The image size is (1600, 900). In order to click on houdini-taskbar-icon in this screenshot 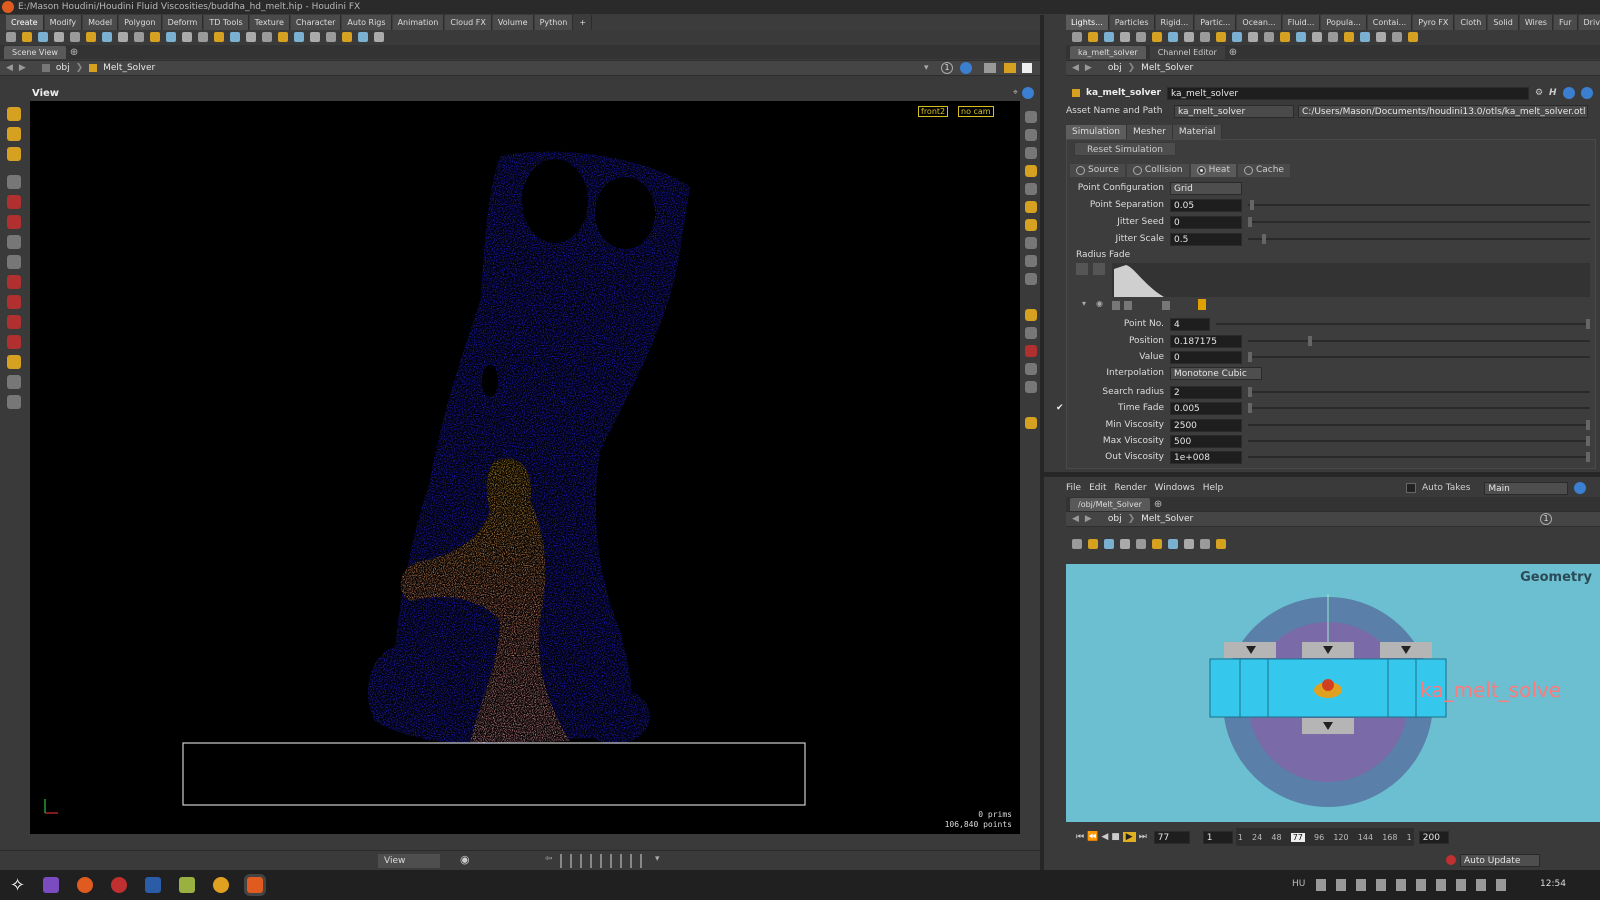, I will do `click(85, 885)`.